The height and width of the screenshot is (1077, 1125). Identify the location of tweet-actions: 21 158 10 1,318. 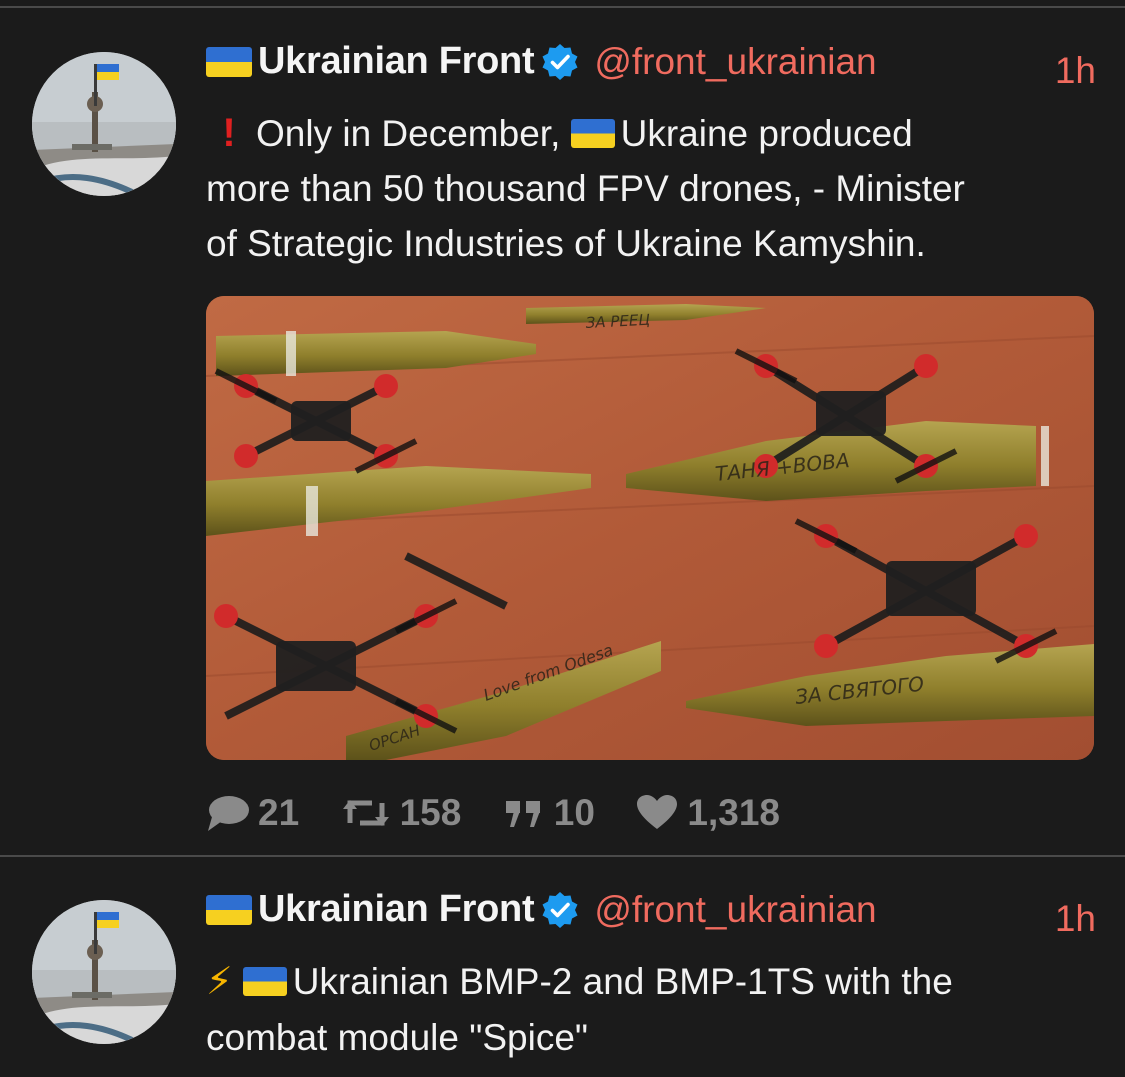
(651, 816).